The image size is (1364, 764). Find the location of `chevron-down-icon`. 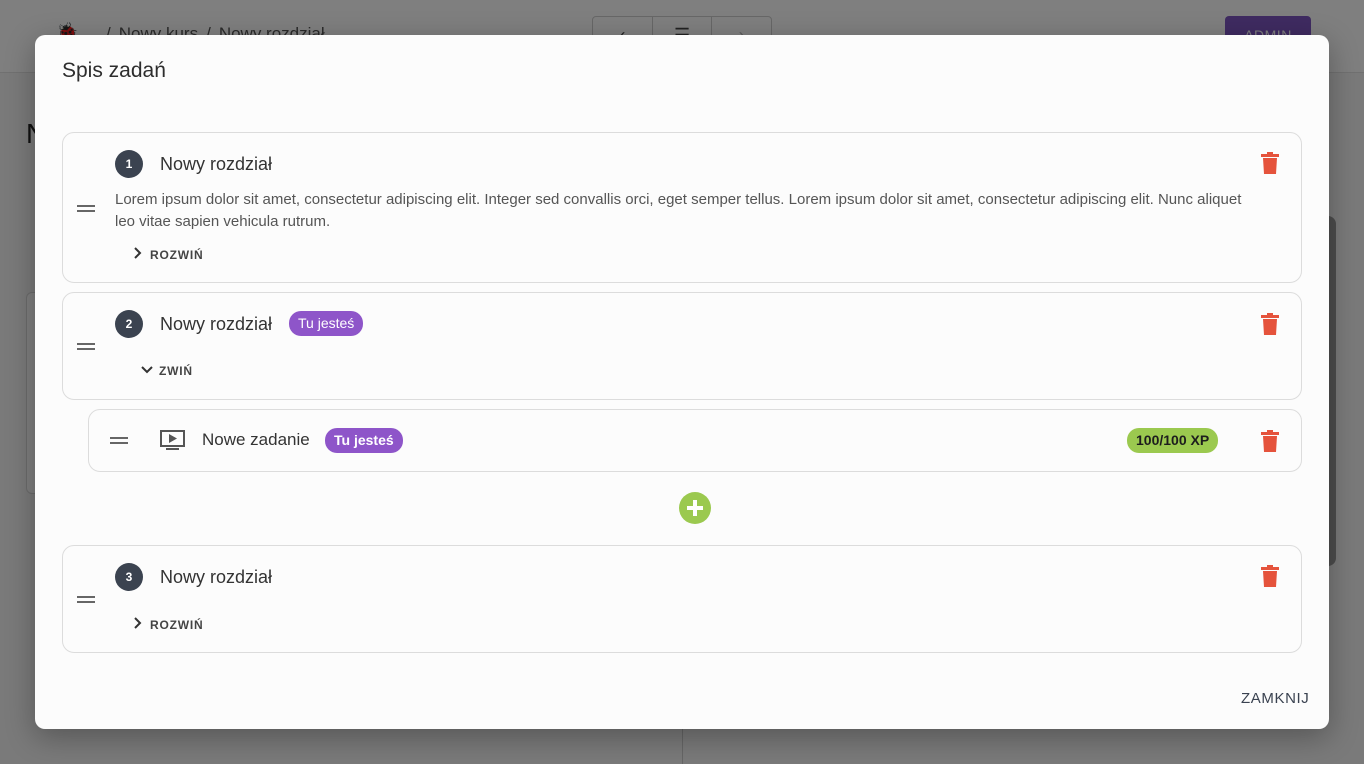

chevron-down-icon is located at coordinates (147, 371).